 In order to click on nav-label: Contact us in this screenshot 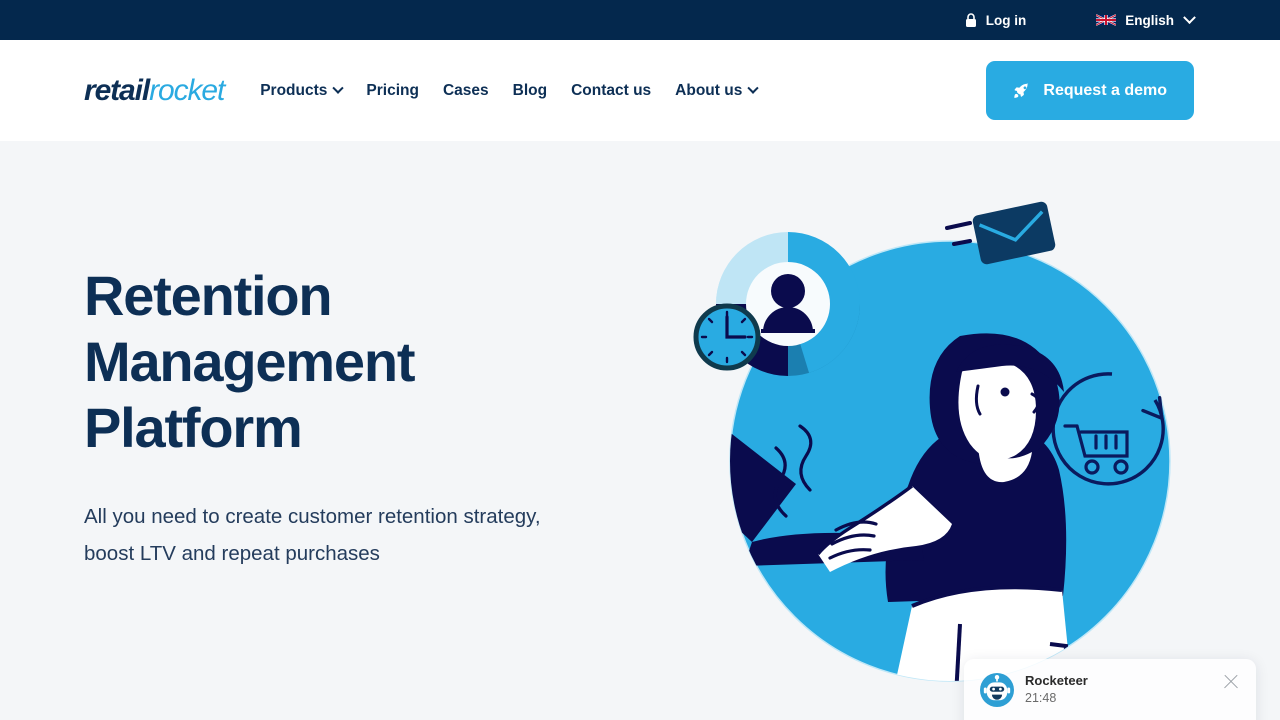, I will do `click(611, 90)`.